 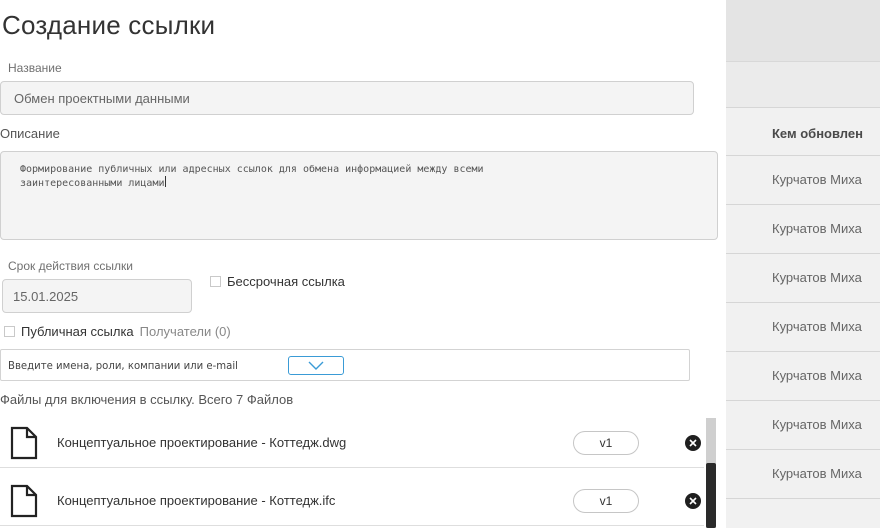 I want to click on background-filter-bar, so click(x=803, y=85).